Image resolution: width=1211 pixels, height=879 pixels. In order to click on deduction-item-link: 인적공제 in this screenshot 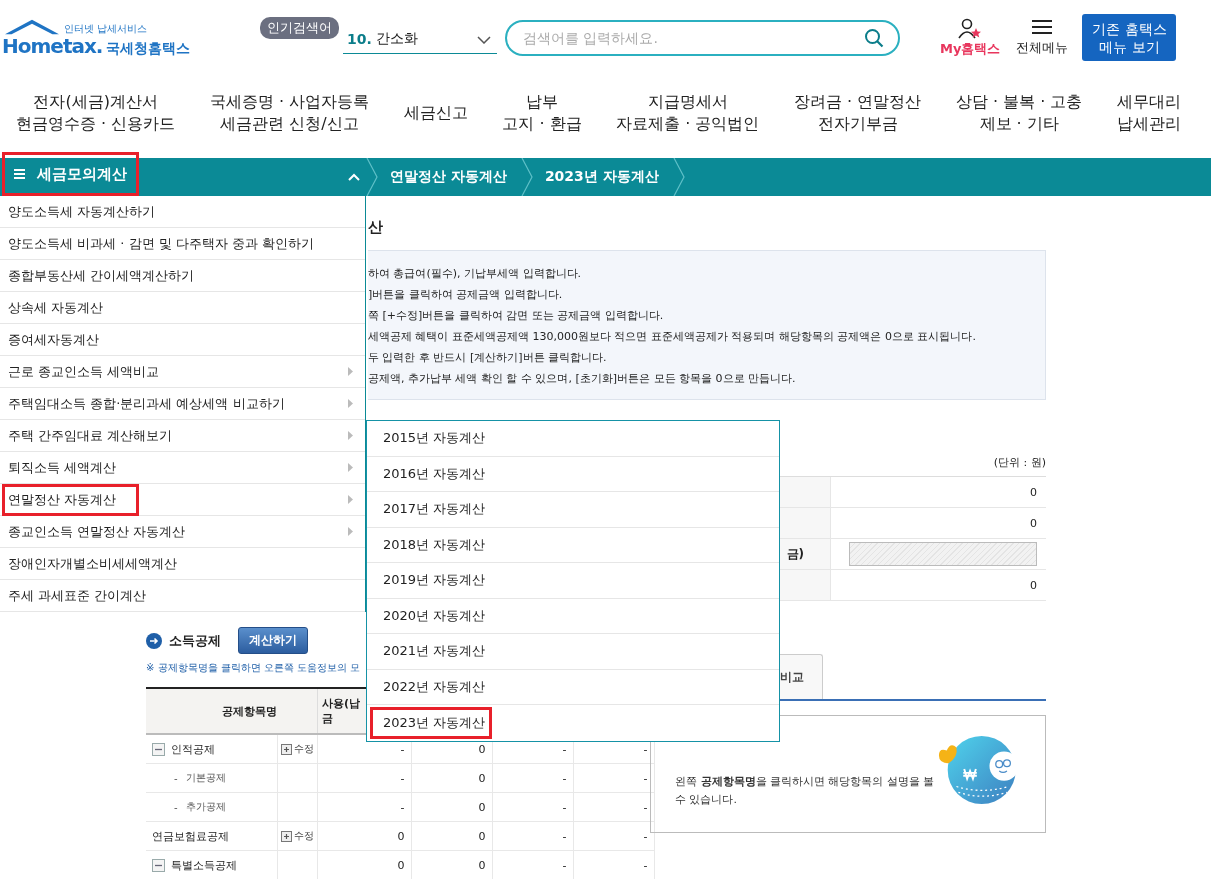, I will do `click(193, 749)`.